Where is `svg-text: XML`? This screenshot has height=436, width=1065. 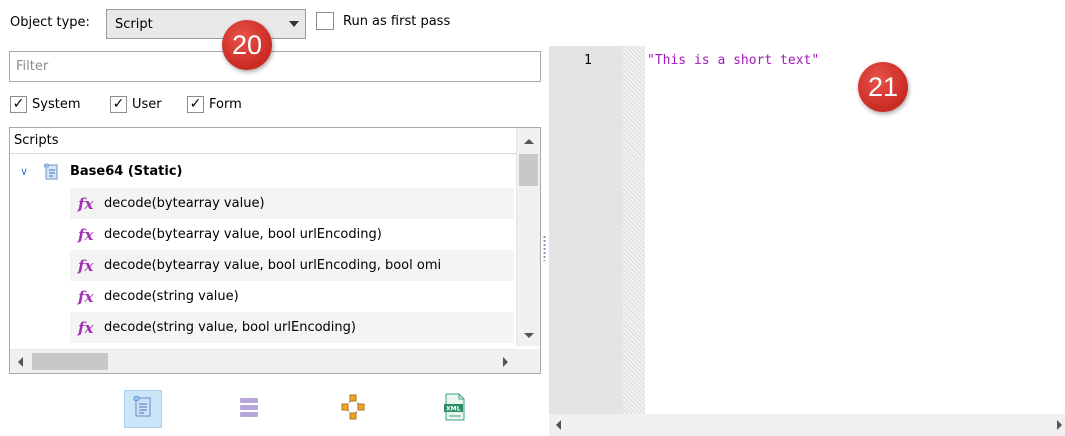
svg-text: XML is located at coordinates (453, 409).